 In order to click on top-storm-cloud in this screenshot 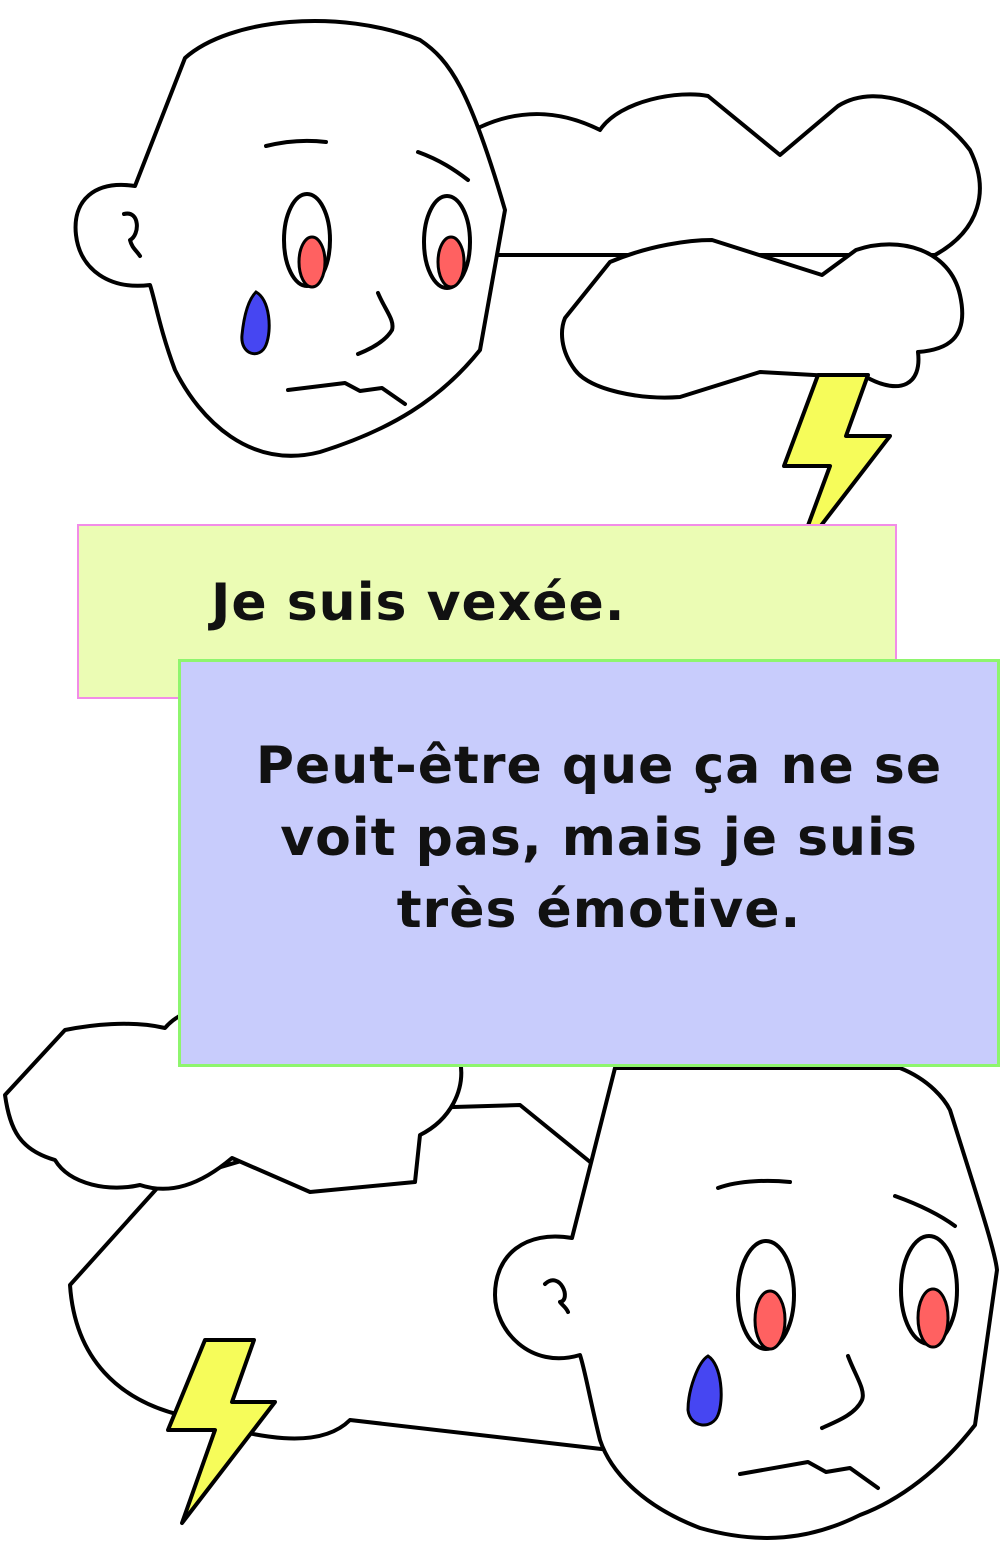, I will do `click(729, 246)`.